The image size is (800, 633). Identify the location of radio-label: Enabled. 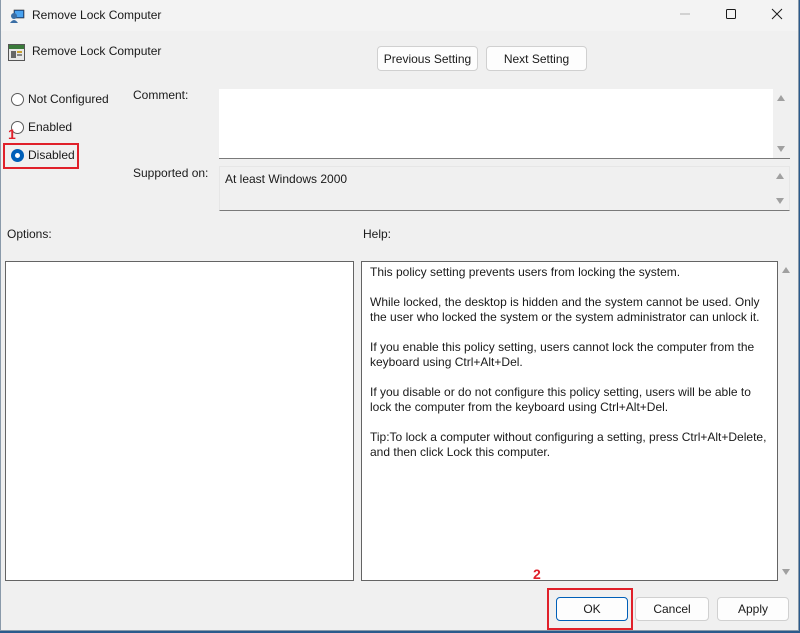
(50, 127).